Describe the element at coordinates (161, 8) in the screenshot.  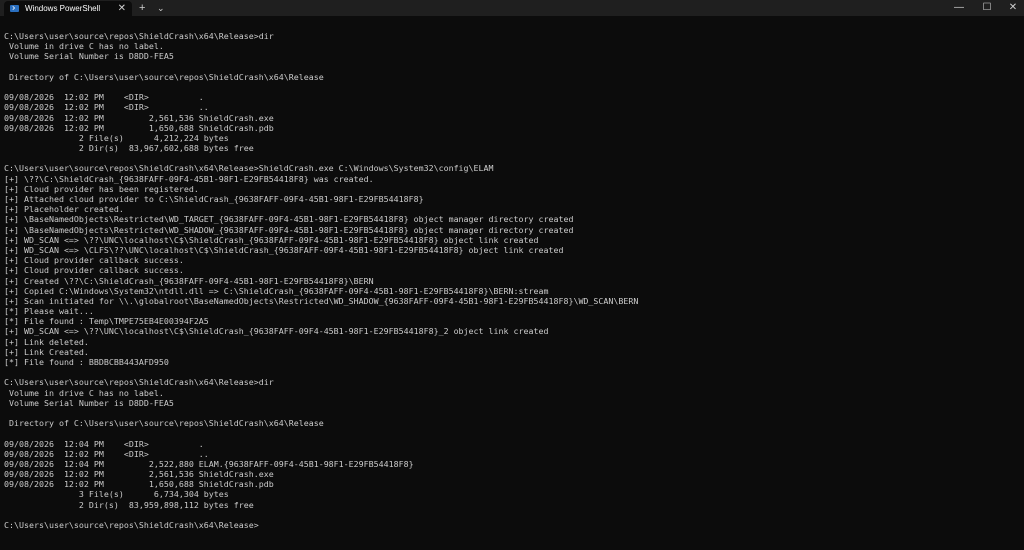
I see `chevron-down-icon: ⌄` at that location.